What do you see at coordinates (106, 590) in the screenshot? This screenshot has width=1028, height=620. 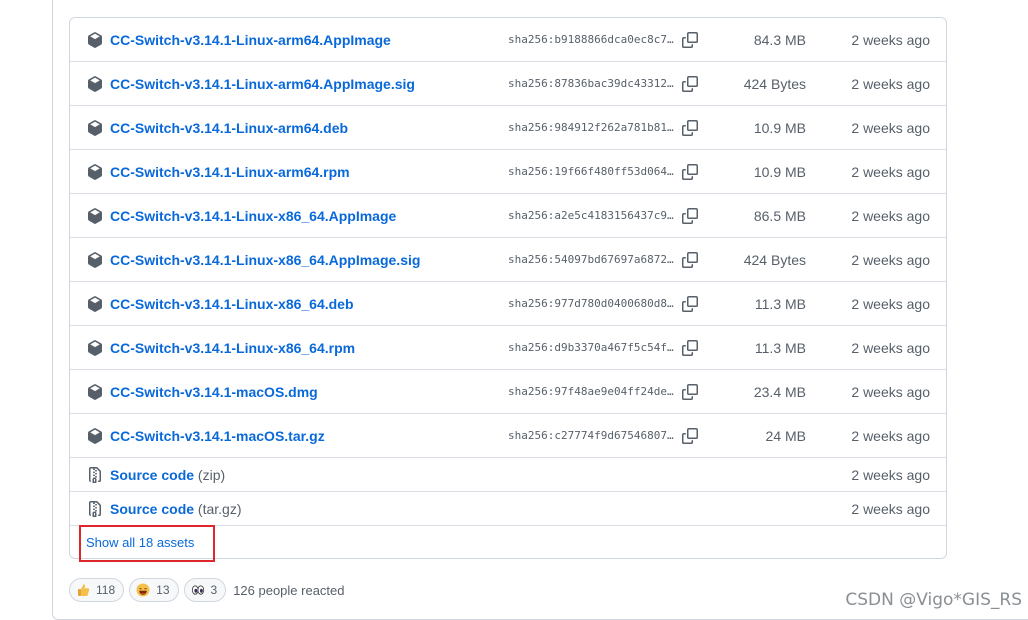 I see `reaction-count: 118` at bounding box center [106, 590].